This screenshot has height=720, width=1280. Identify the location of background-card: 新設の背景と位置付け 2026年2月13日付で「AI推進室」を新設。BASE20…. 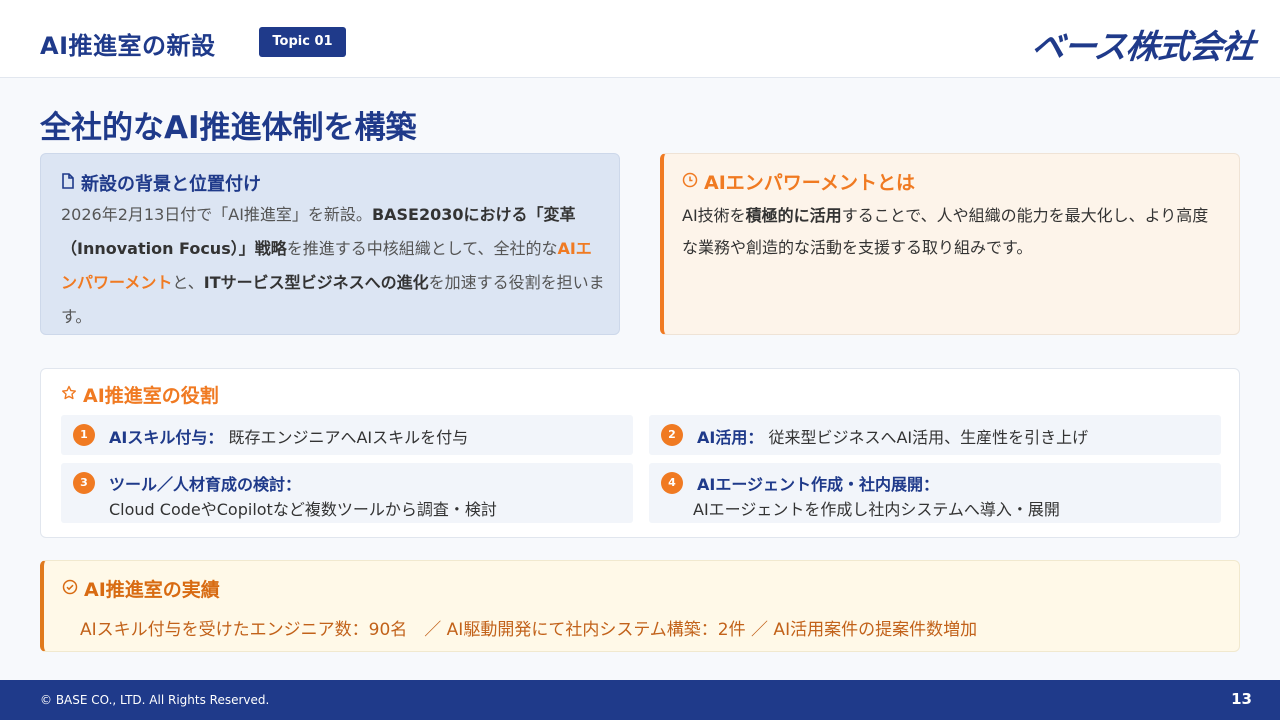
(330, 244).